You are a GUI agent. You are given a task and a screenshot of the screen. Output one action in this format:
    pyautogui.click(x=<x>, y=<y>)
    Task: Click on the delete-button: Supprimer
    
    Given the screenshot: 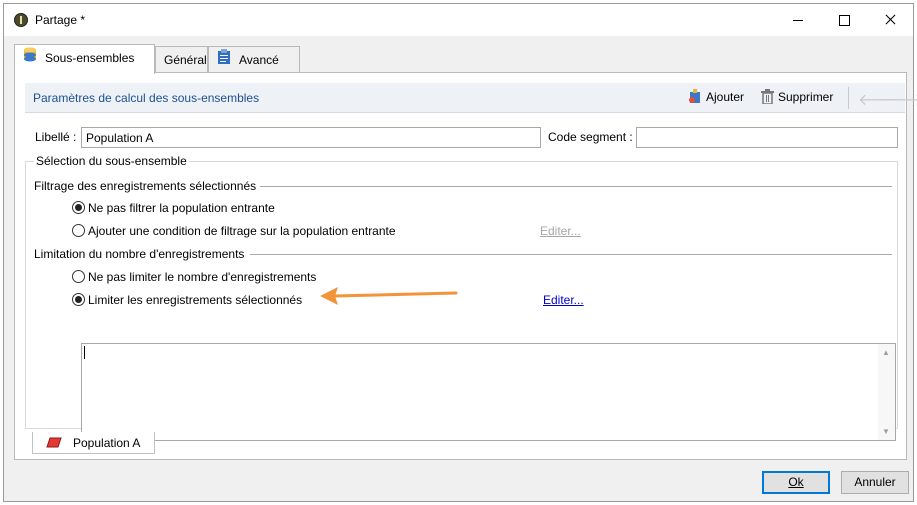 What is the action you would take?
    pyautogui.click(x=797, y=97)
    